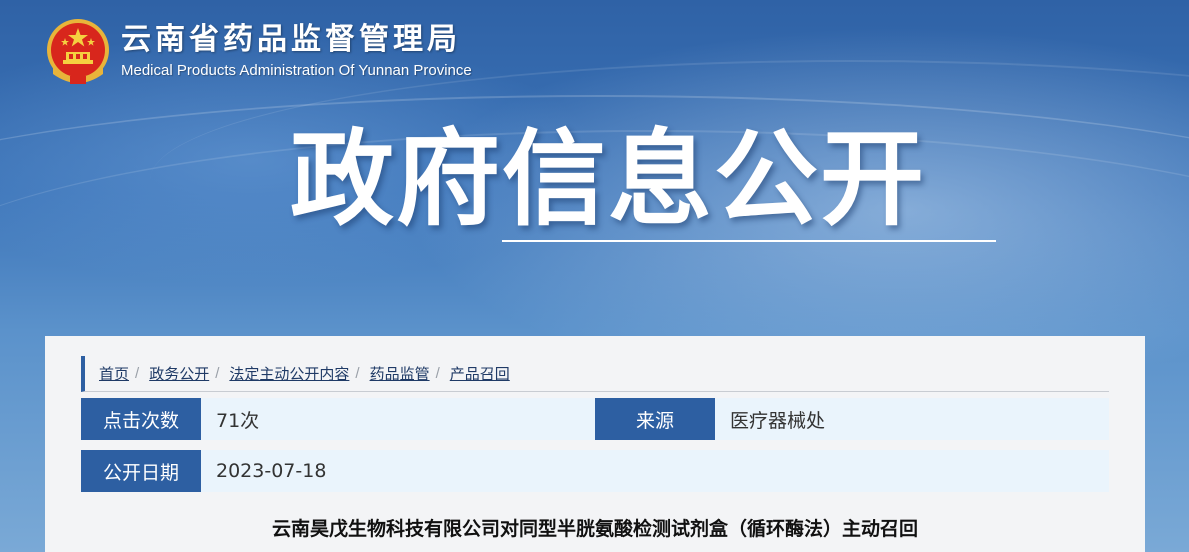  What do you see at coordinates (595, 374) in the screenshot?
I see `breadcrumb: 首页 / 政务公开 / 法定主动公开内容 / 药品监管 / 产品召回` at bounding box center [595, 374].